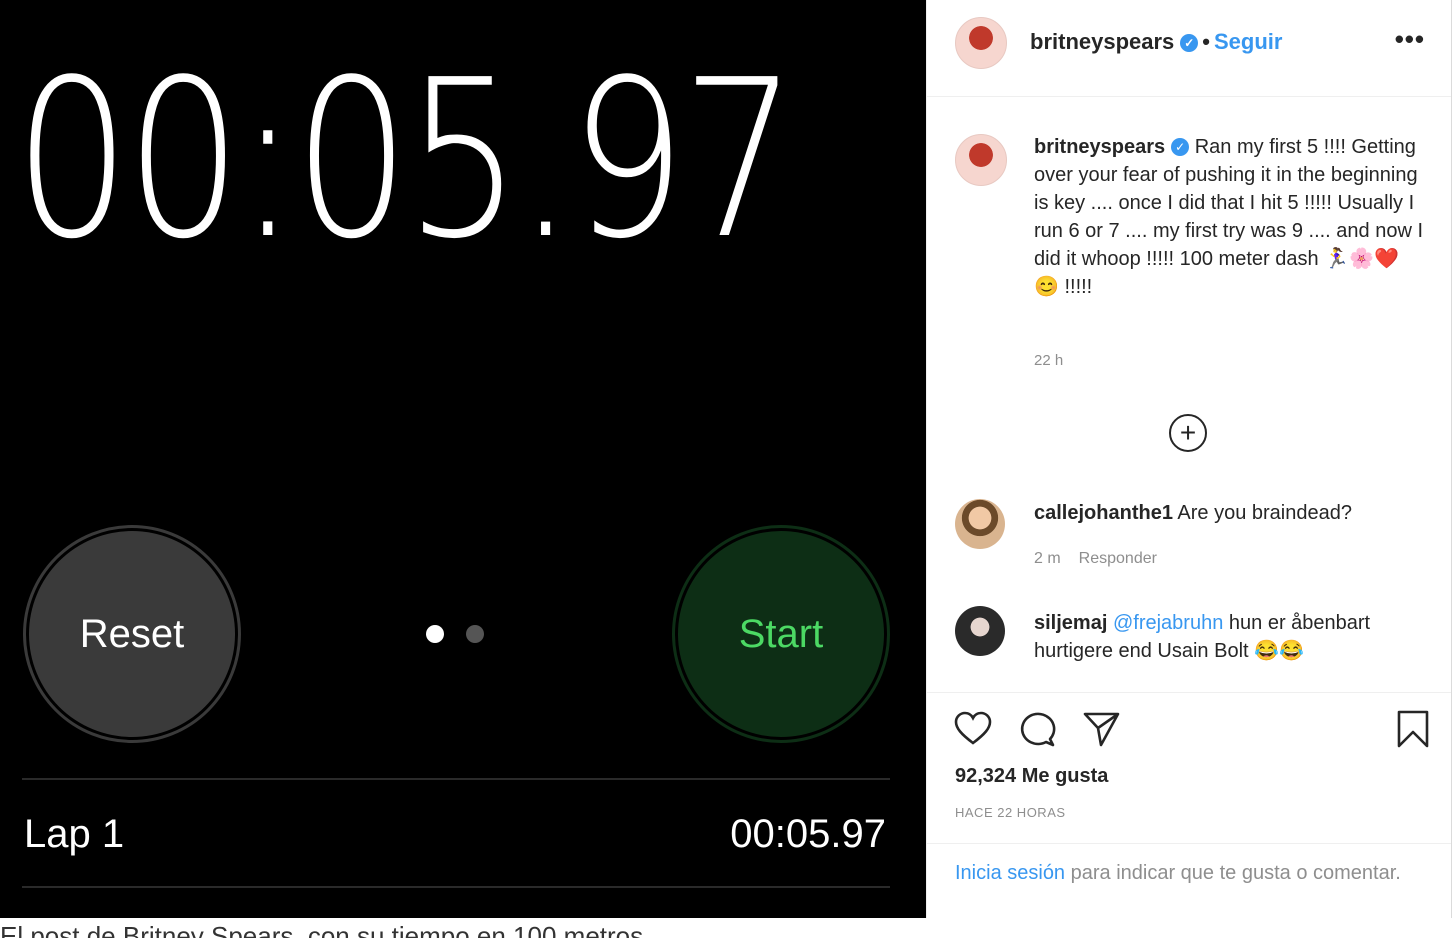  I want to click on bookmark-icon, so click(1413, 729).